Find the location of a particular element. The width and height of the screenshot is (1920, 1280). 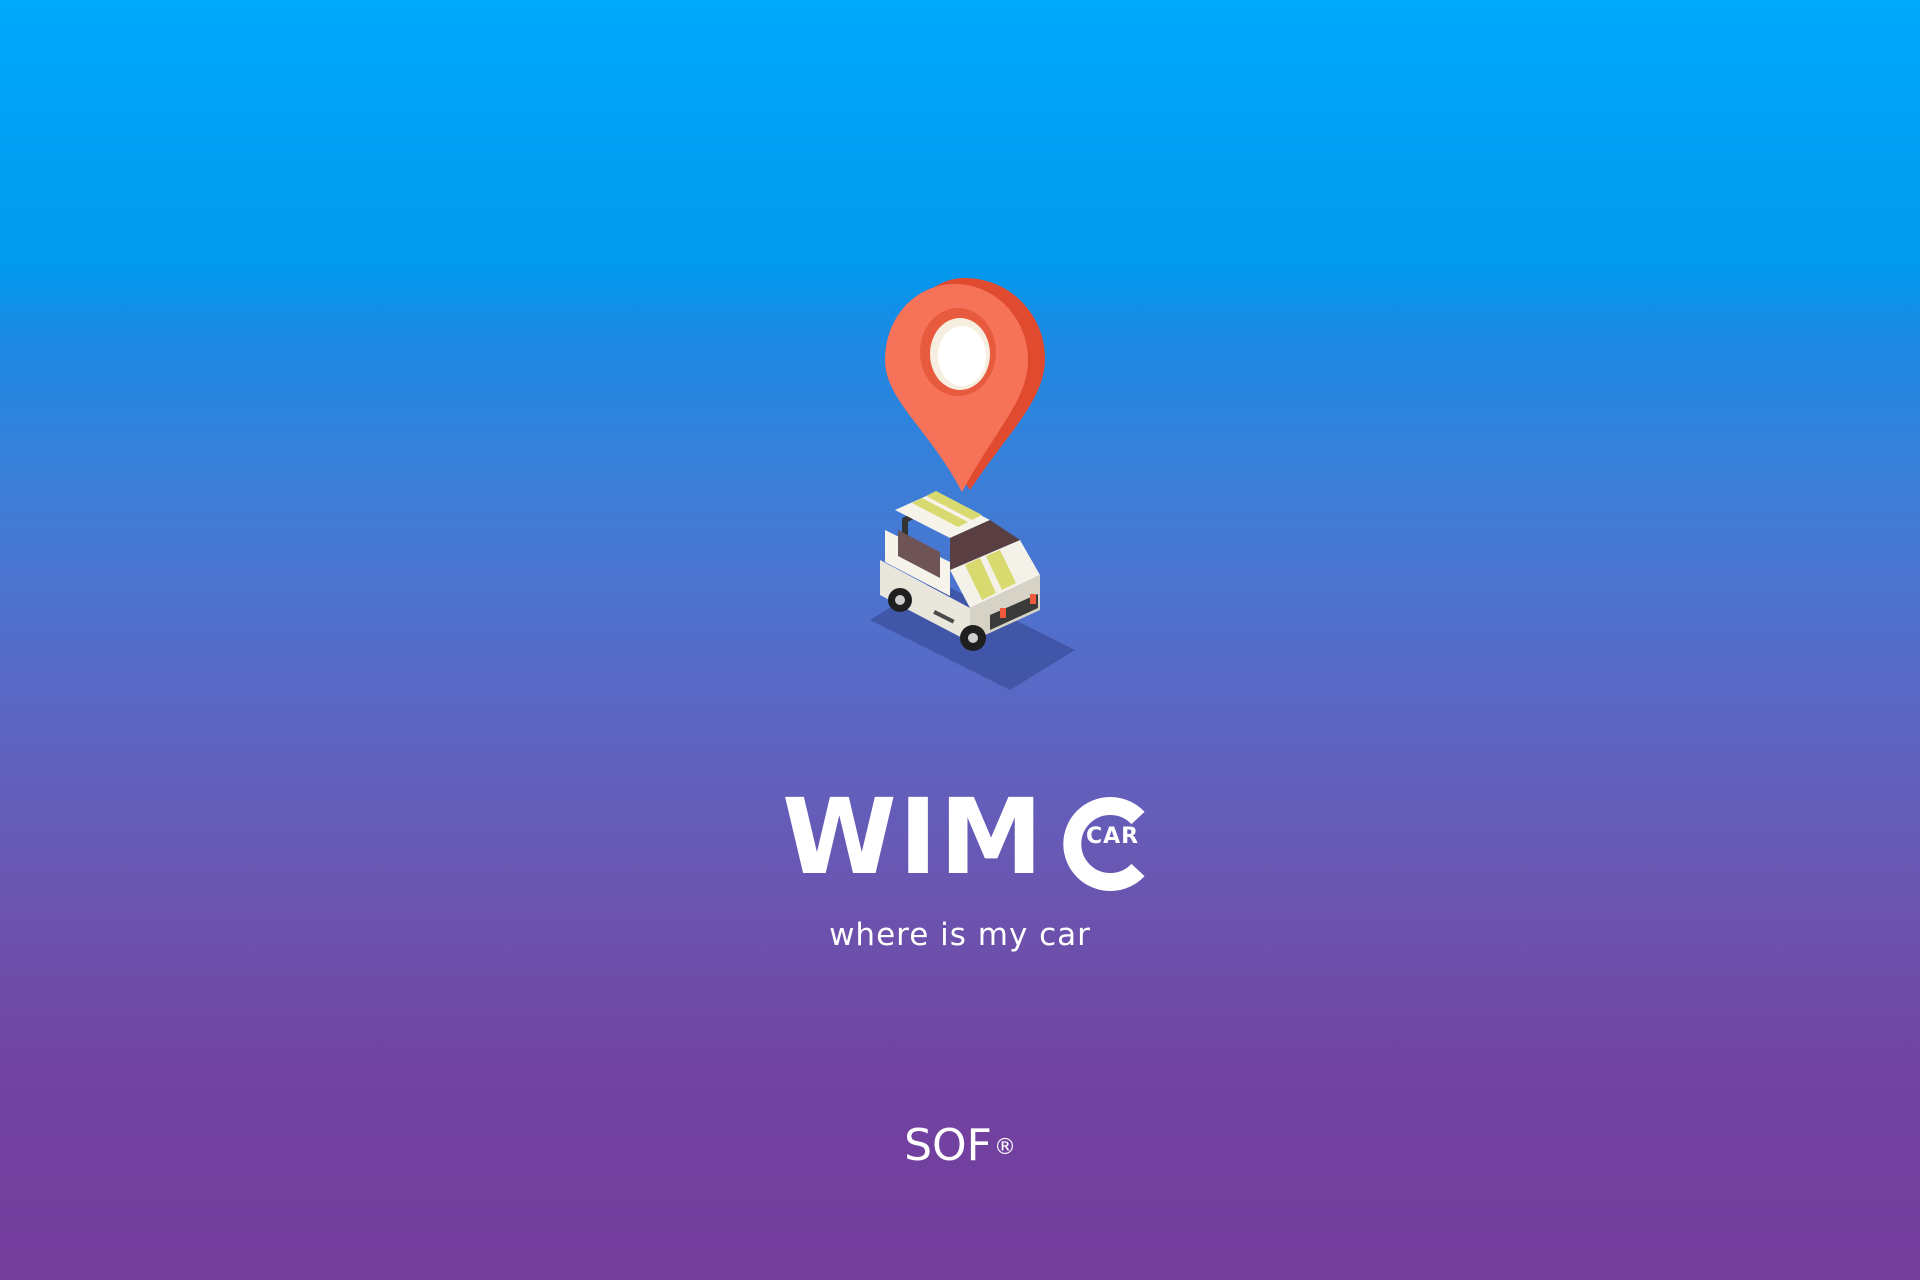

logo-subtitle: CAR is located at coordinates (1113, 836).